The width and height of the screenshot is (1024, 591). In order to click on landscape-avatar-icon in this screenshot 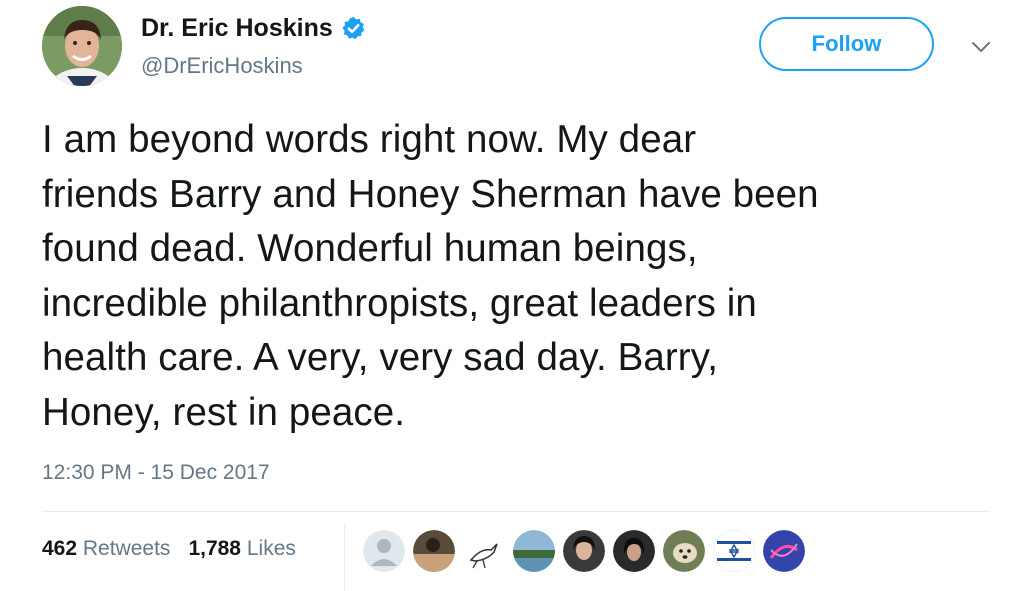, I will do `click(534, 551)`.